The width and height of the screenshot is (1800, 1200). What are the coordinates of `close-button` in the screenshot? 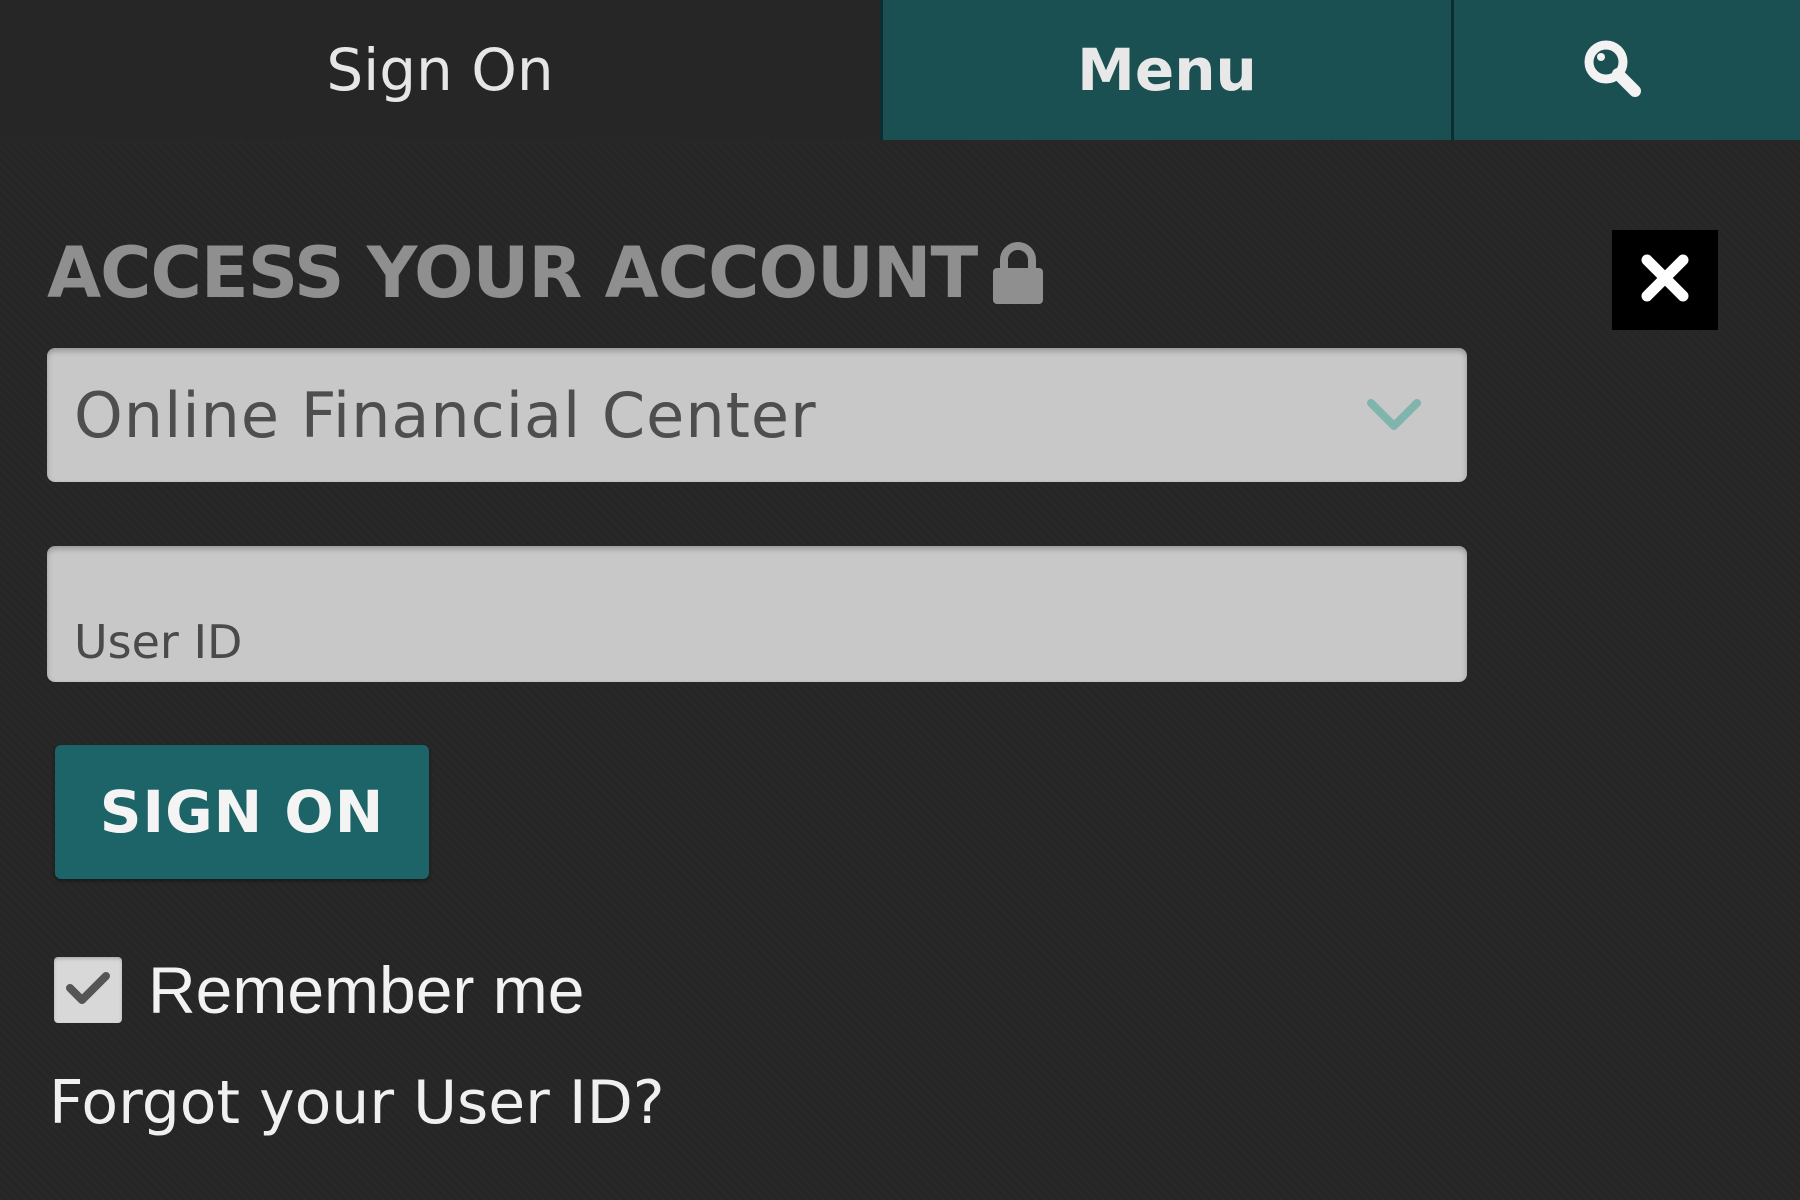 It's located at (1665, 280).